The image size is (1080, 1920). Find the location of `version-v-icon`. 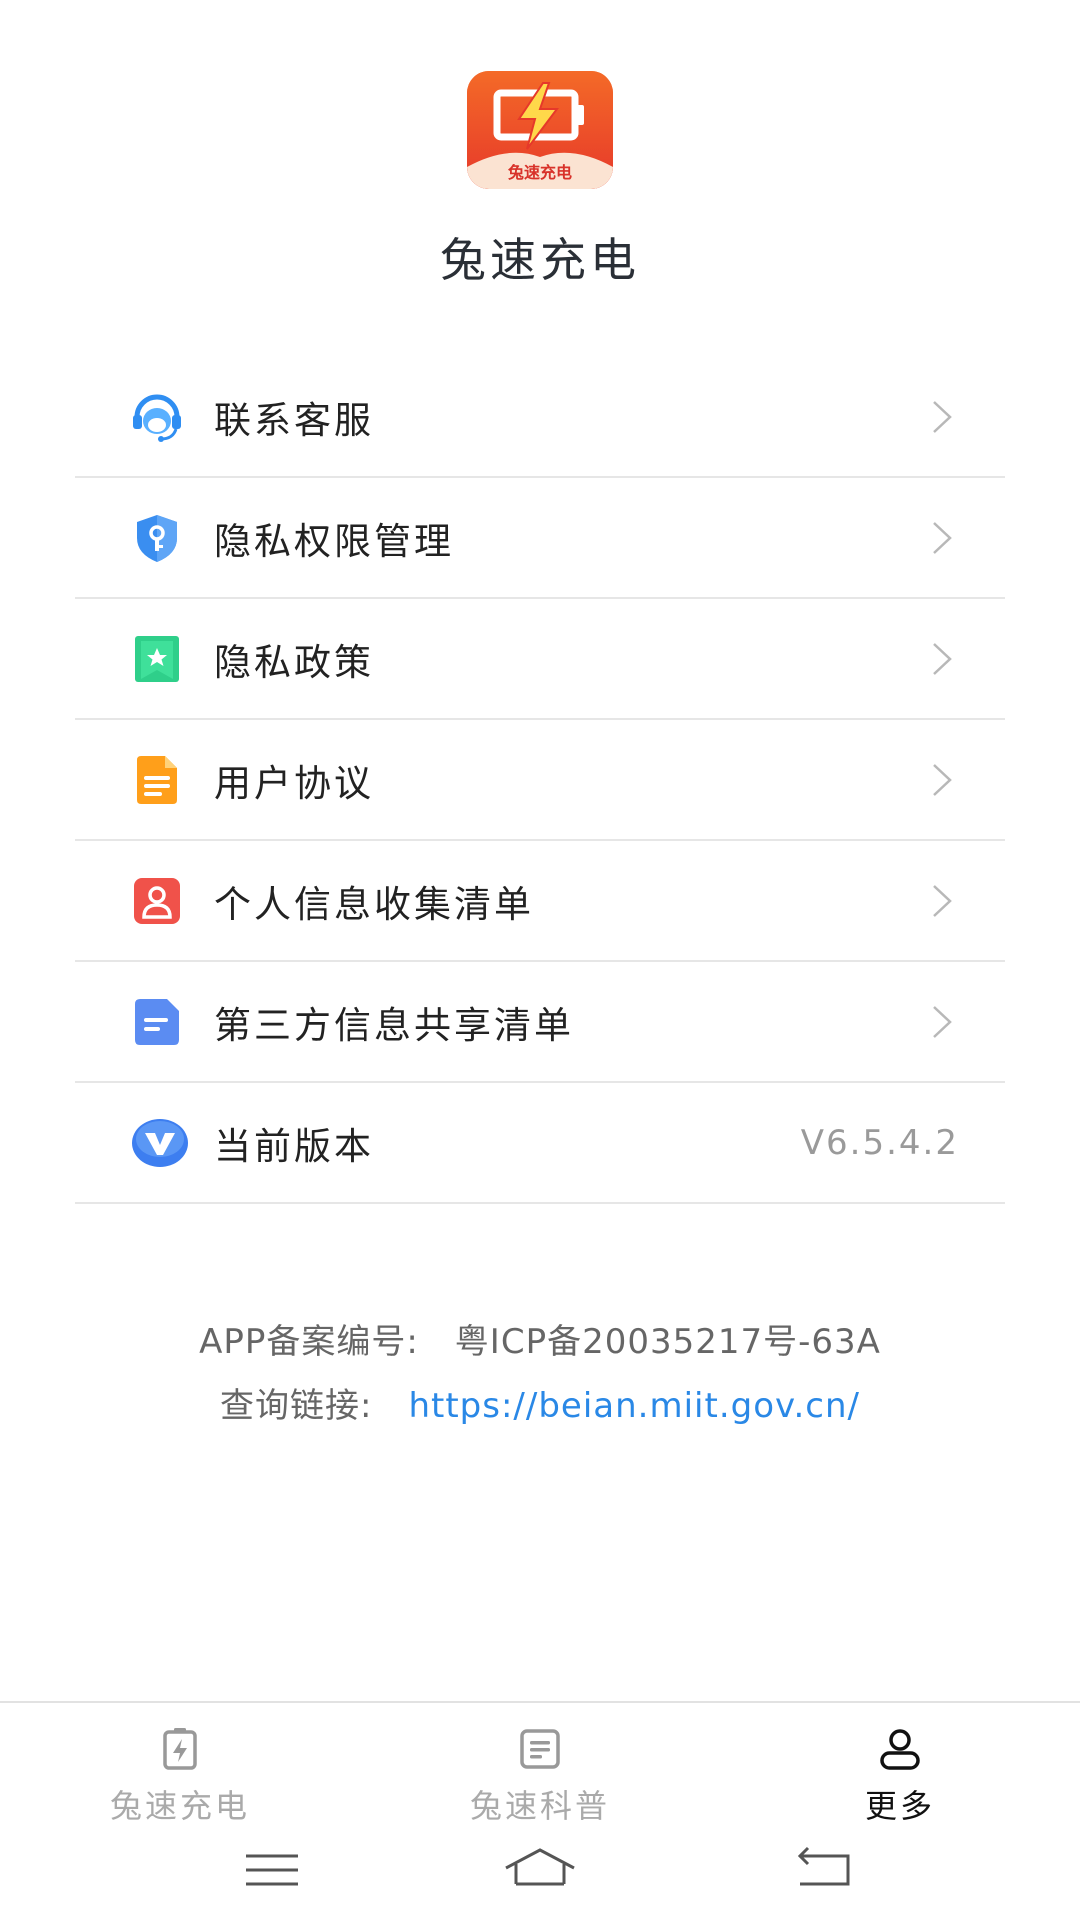

version-v-icon is located at coordinates (159, 1143).